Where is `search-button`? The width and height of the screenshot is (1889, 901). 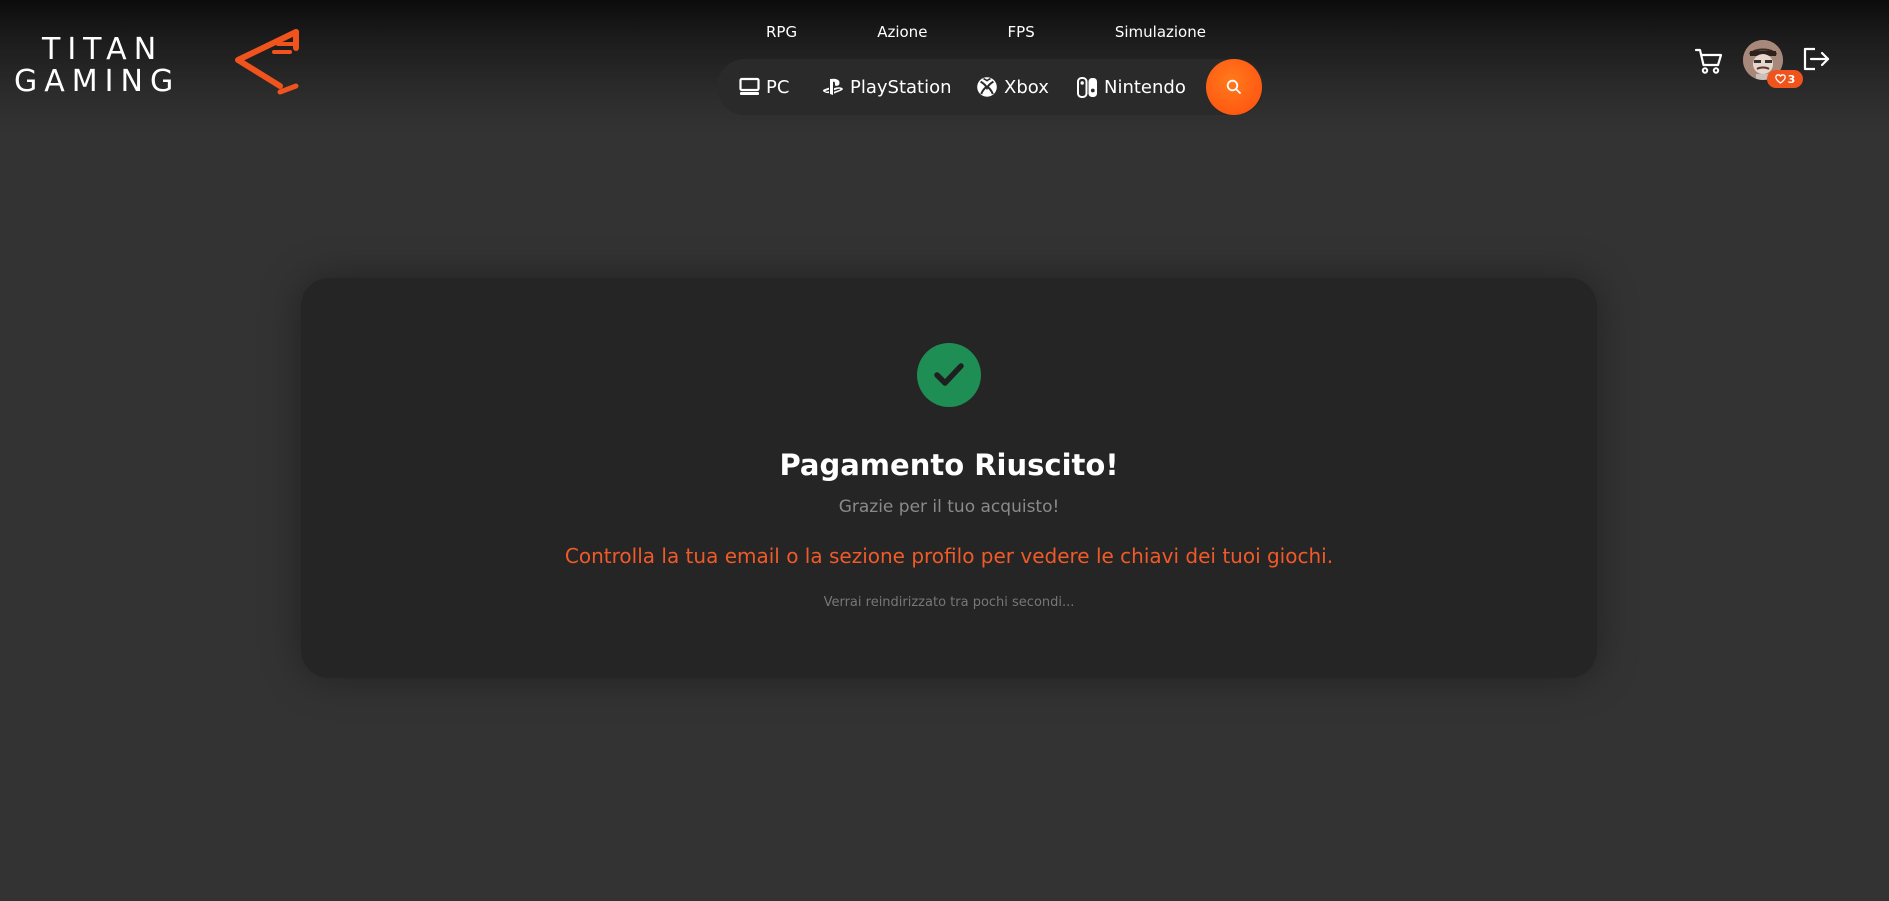 search-button is located at coordinates (1234, 87).